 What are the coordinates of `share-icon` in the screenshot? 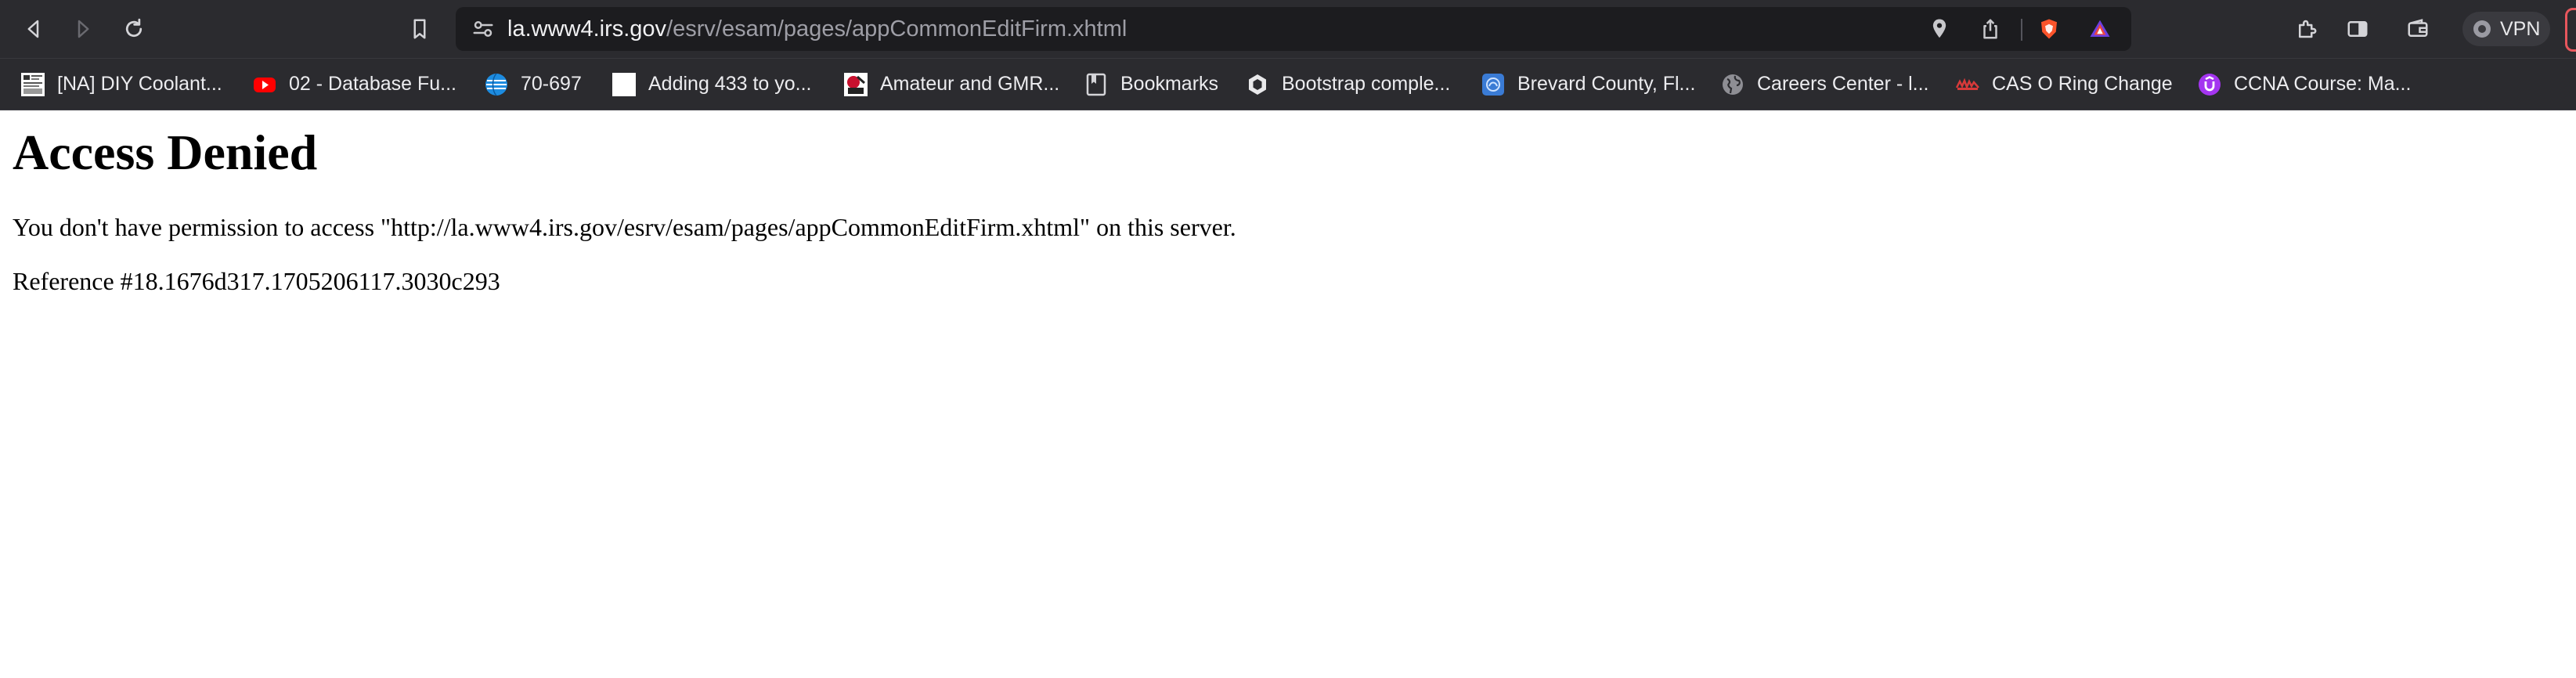 It's located at (1990, 29).